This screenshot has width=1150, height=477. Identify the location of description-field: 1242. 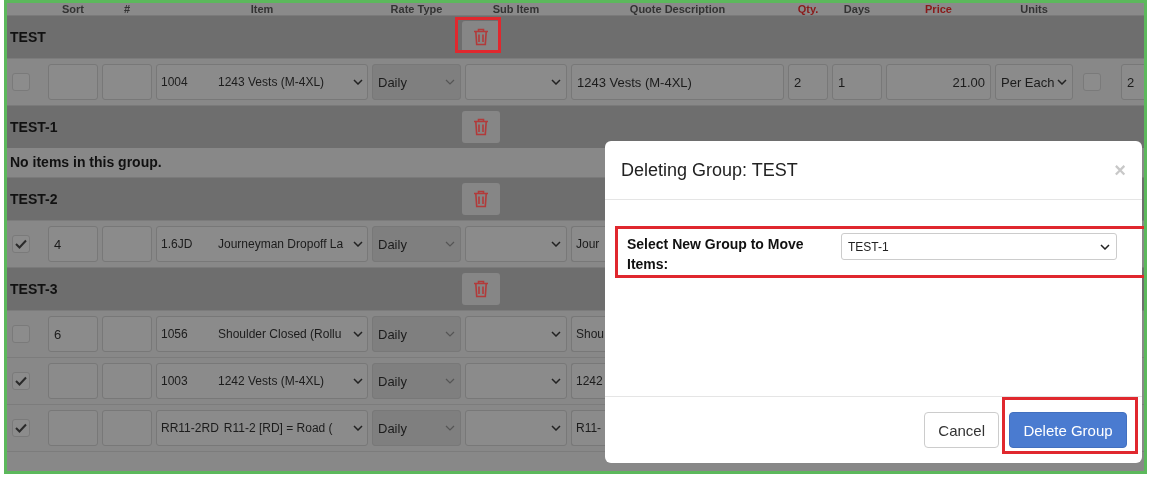
(588, 381).